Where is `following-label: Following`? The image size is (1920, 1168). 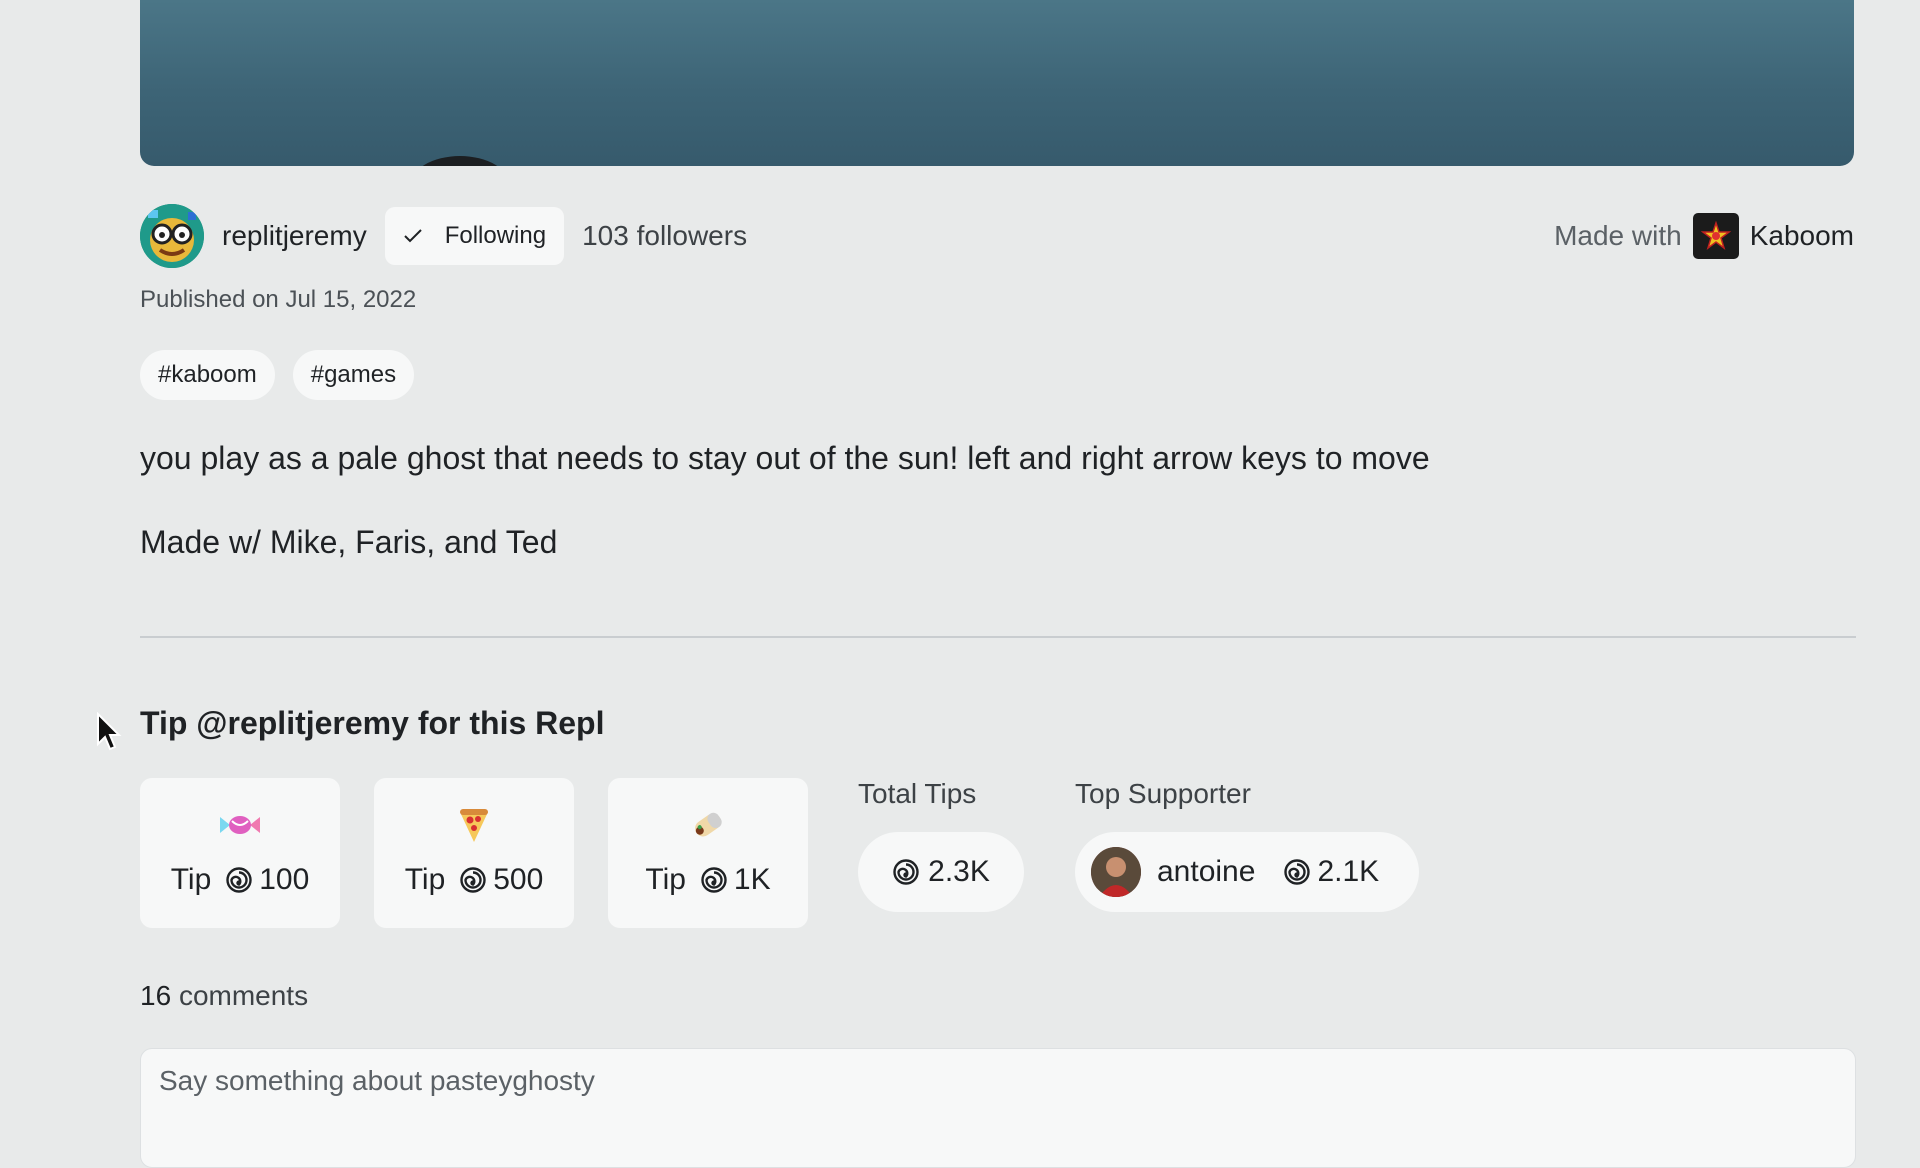 following-label: Following is located at coordinates (495, 235).